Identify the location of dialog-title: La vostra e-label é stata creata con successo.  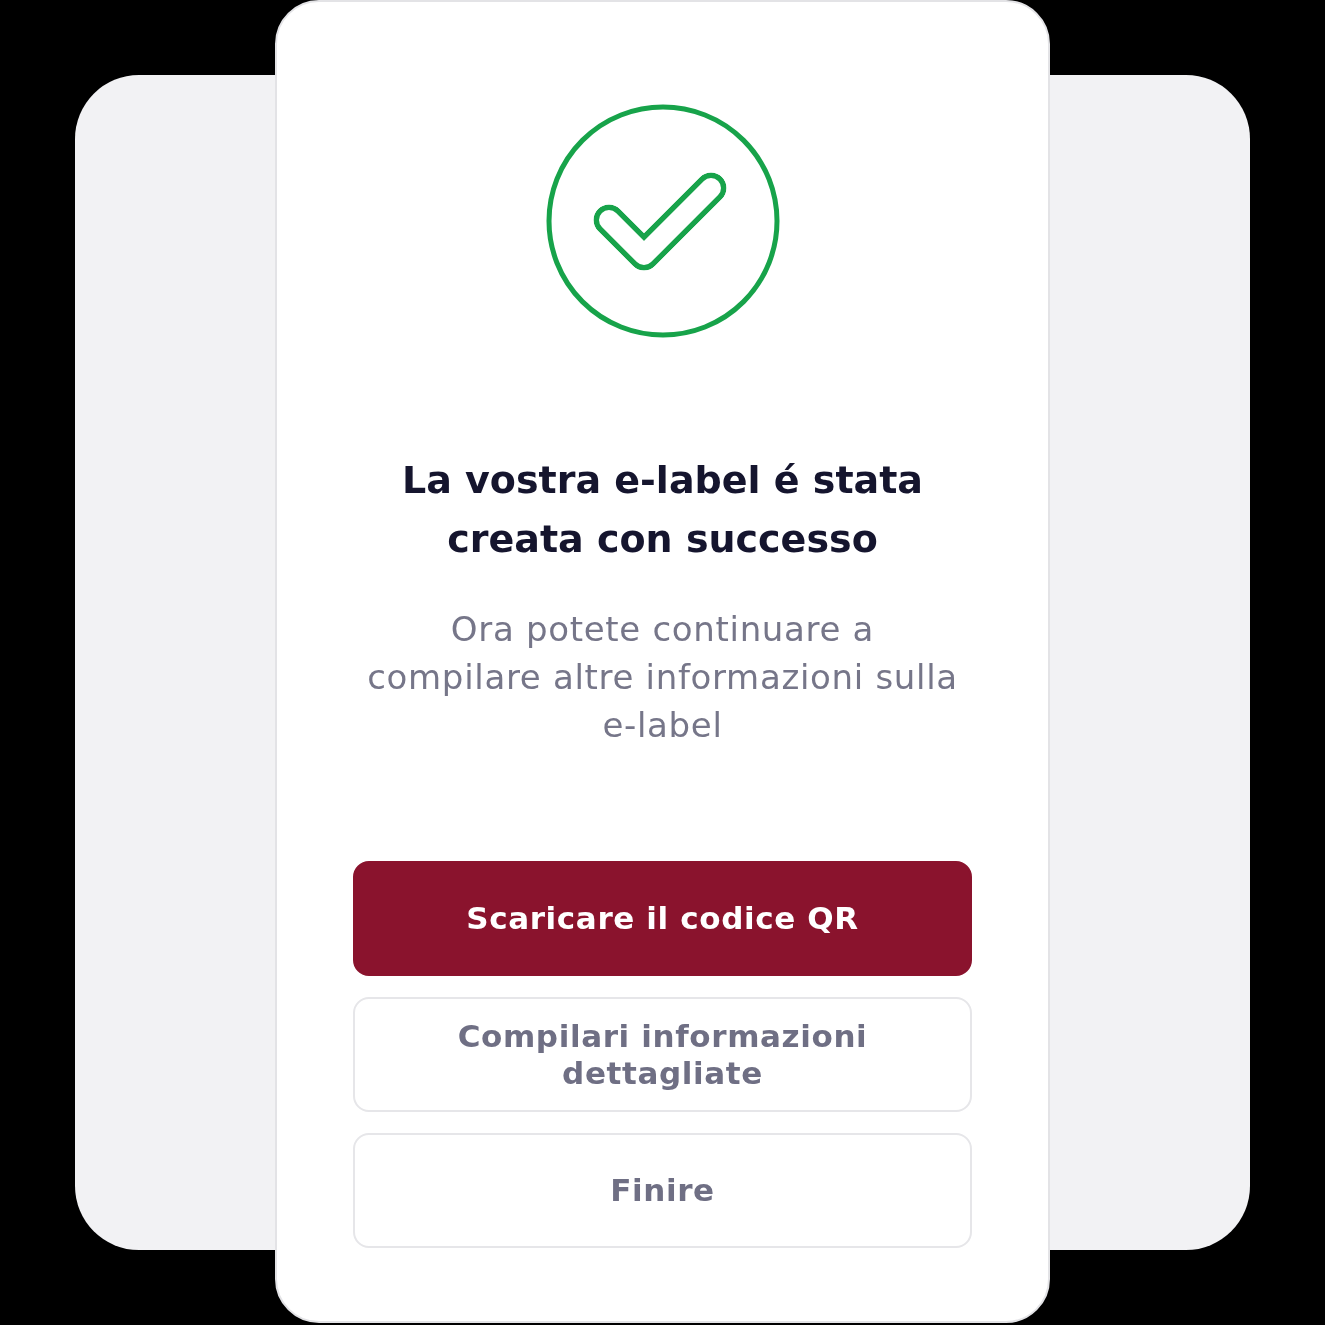
(662, 510).